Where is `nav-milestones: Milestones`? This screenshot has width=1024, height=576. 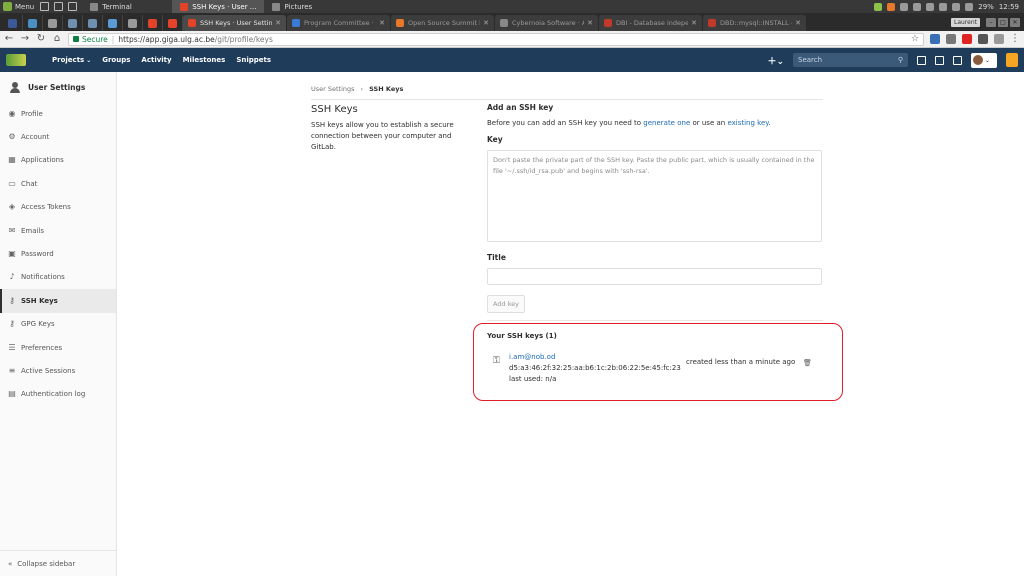
nav-milestones: Milestones is located at coordinates (204, 60).